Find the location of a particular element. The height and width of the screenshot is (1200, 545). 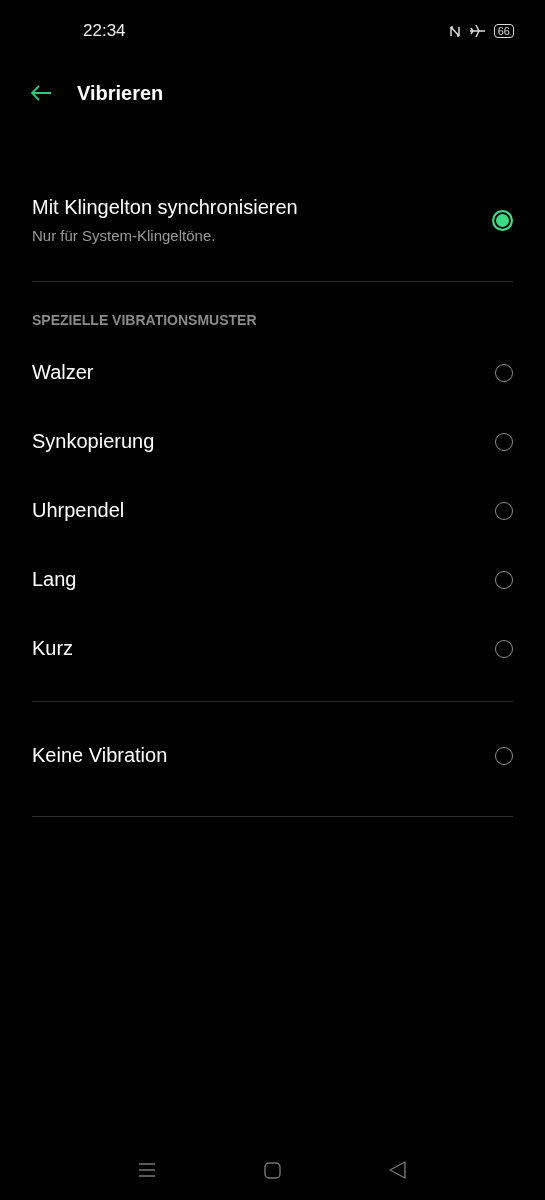

option-label: Kurz is located at coordinates (53, 648).